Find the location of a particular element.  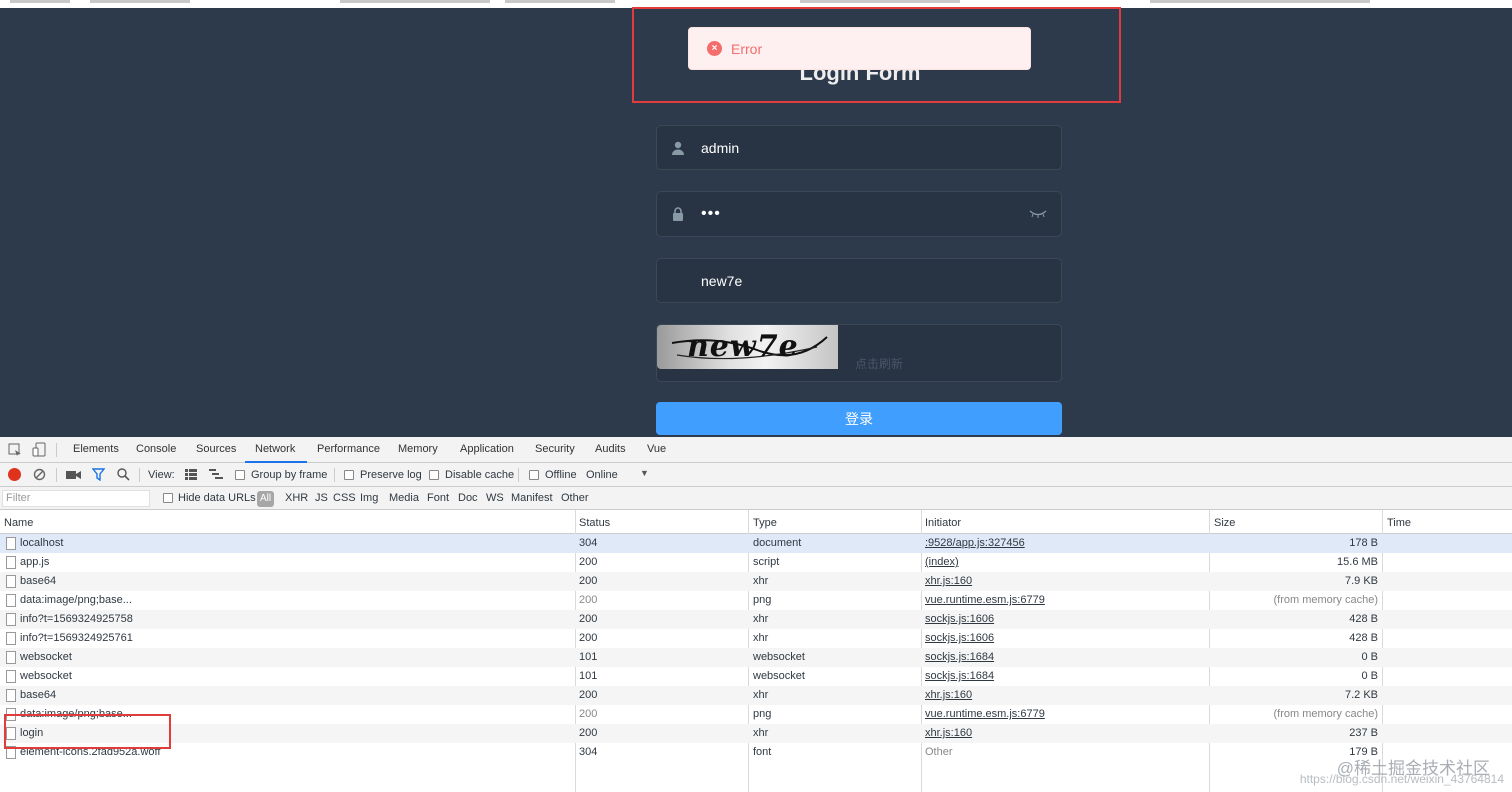

column-name: Name is located at coordinates (18, 523).